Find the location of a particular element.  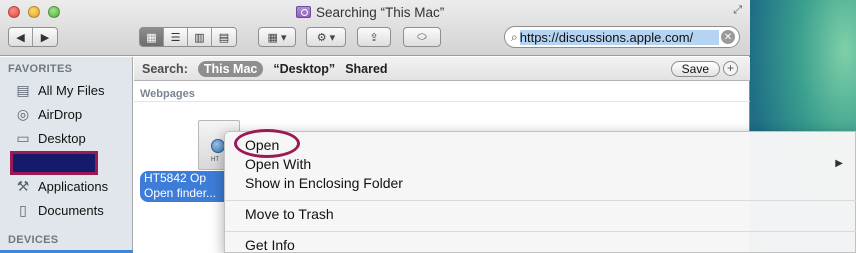

window-title: Searching “This Mac” is located at coordinates (380, 12).